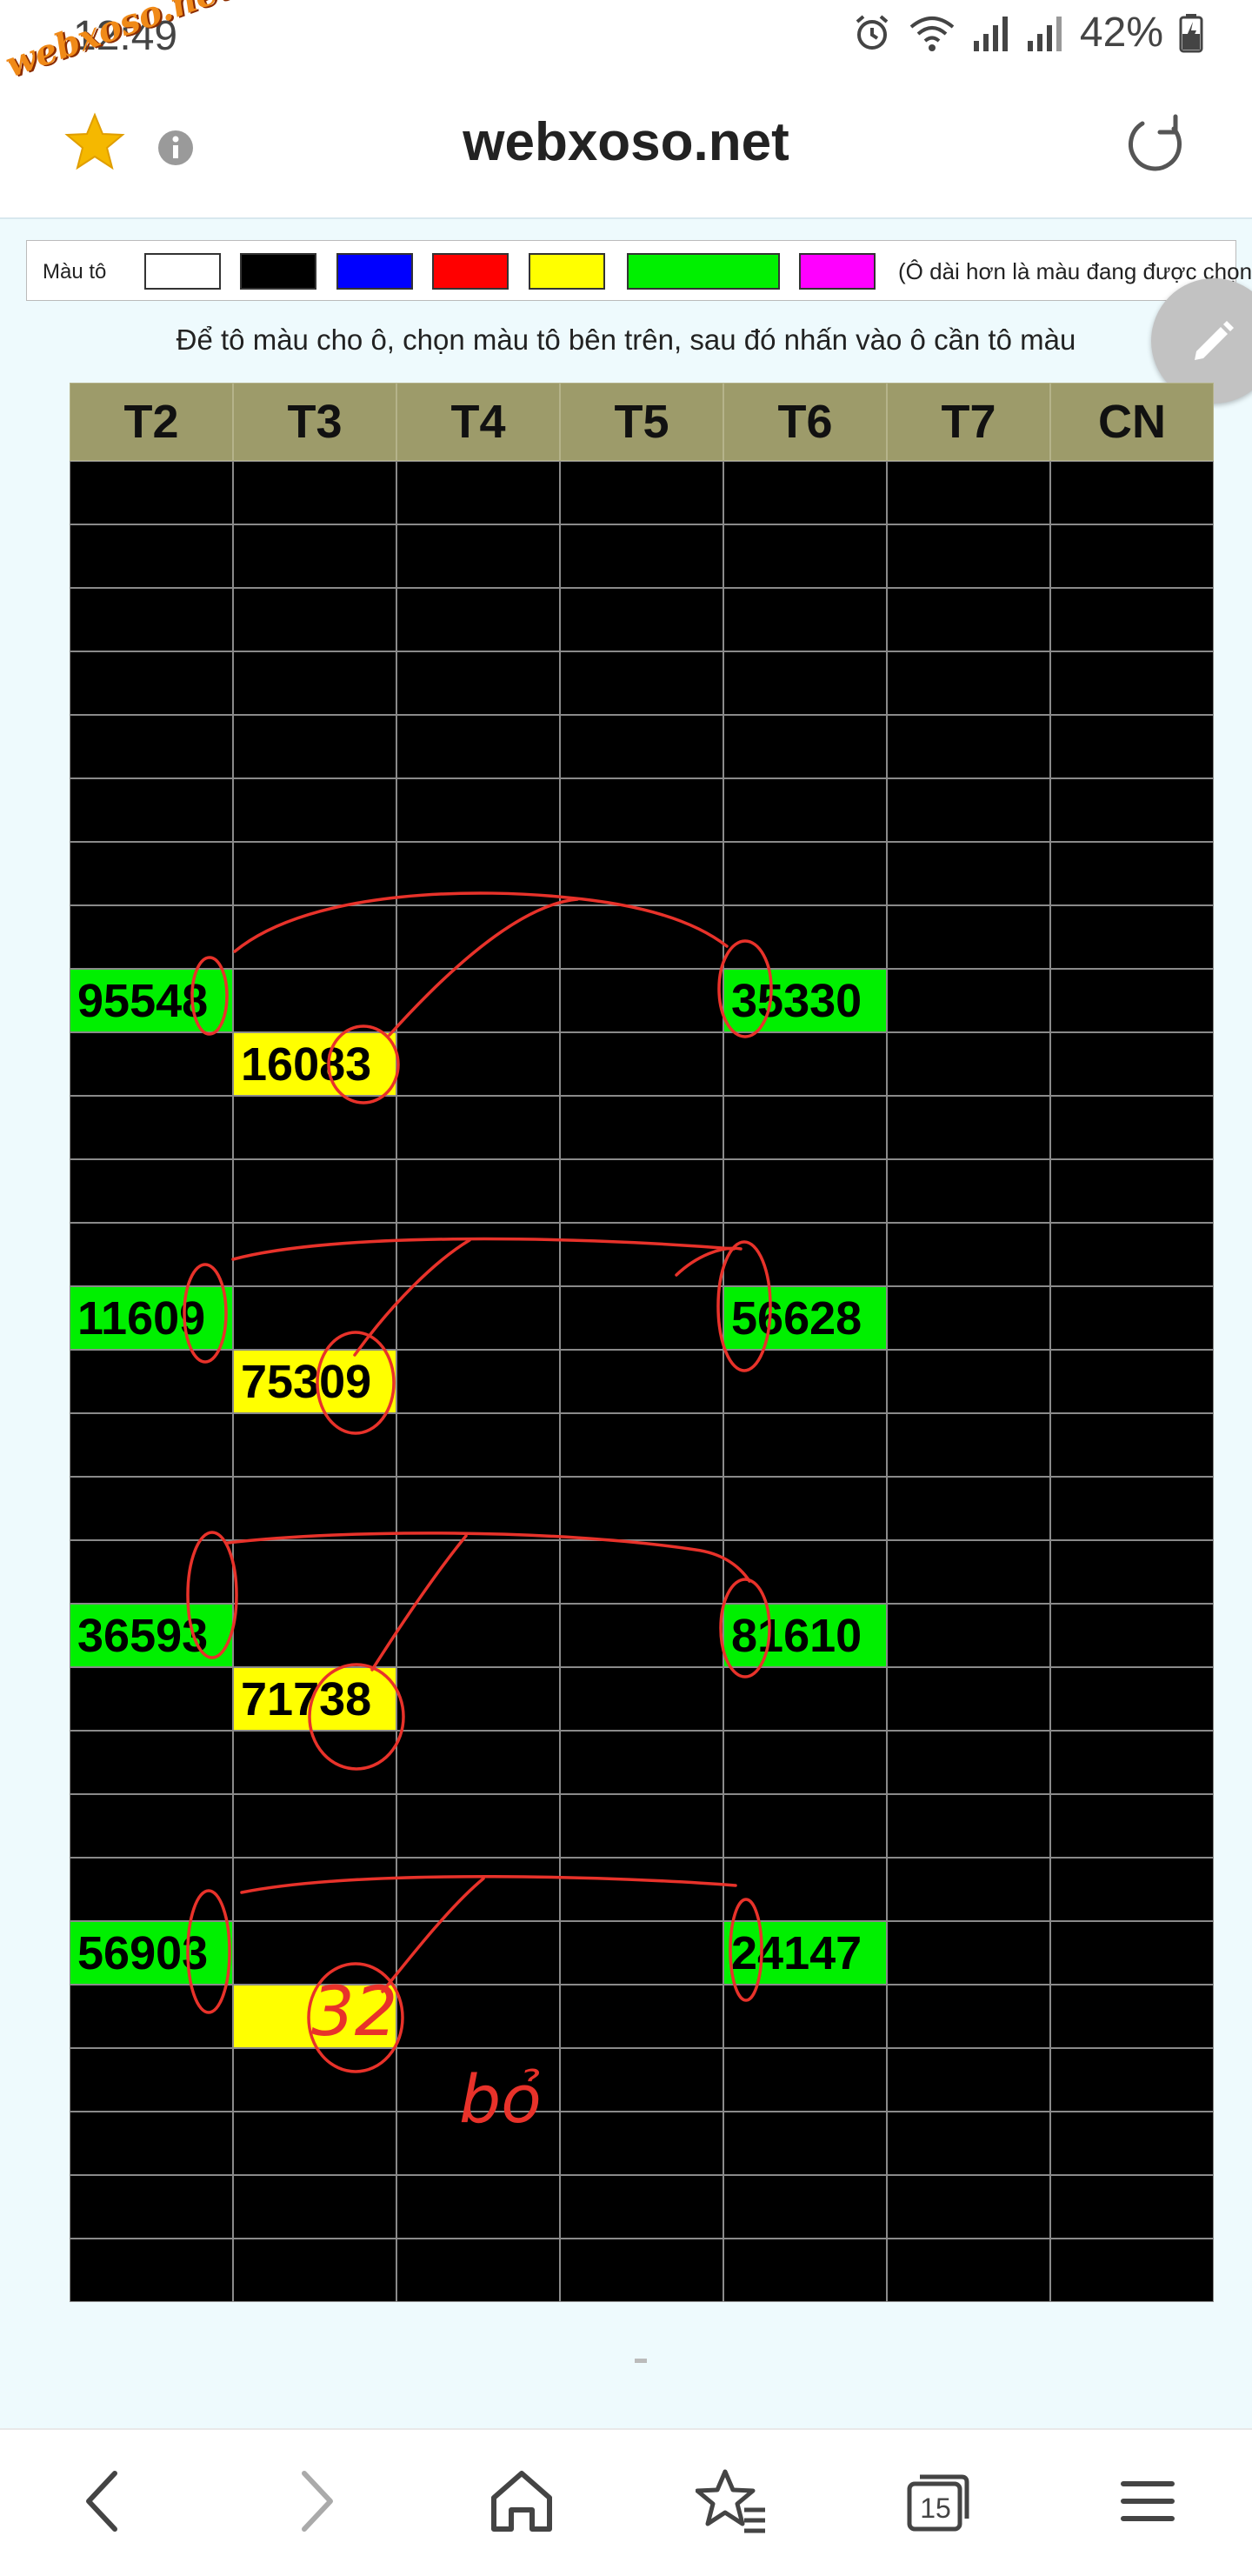 The image size is (1252, 2576). I want to click on bookmarks-icon, so click(732, 2501).